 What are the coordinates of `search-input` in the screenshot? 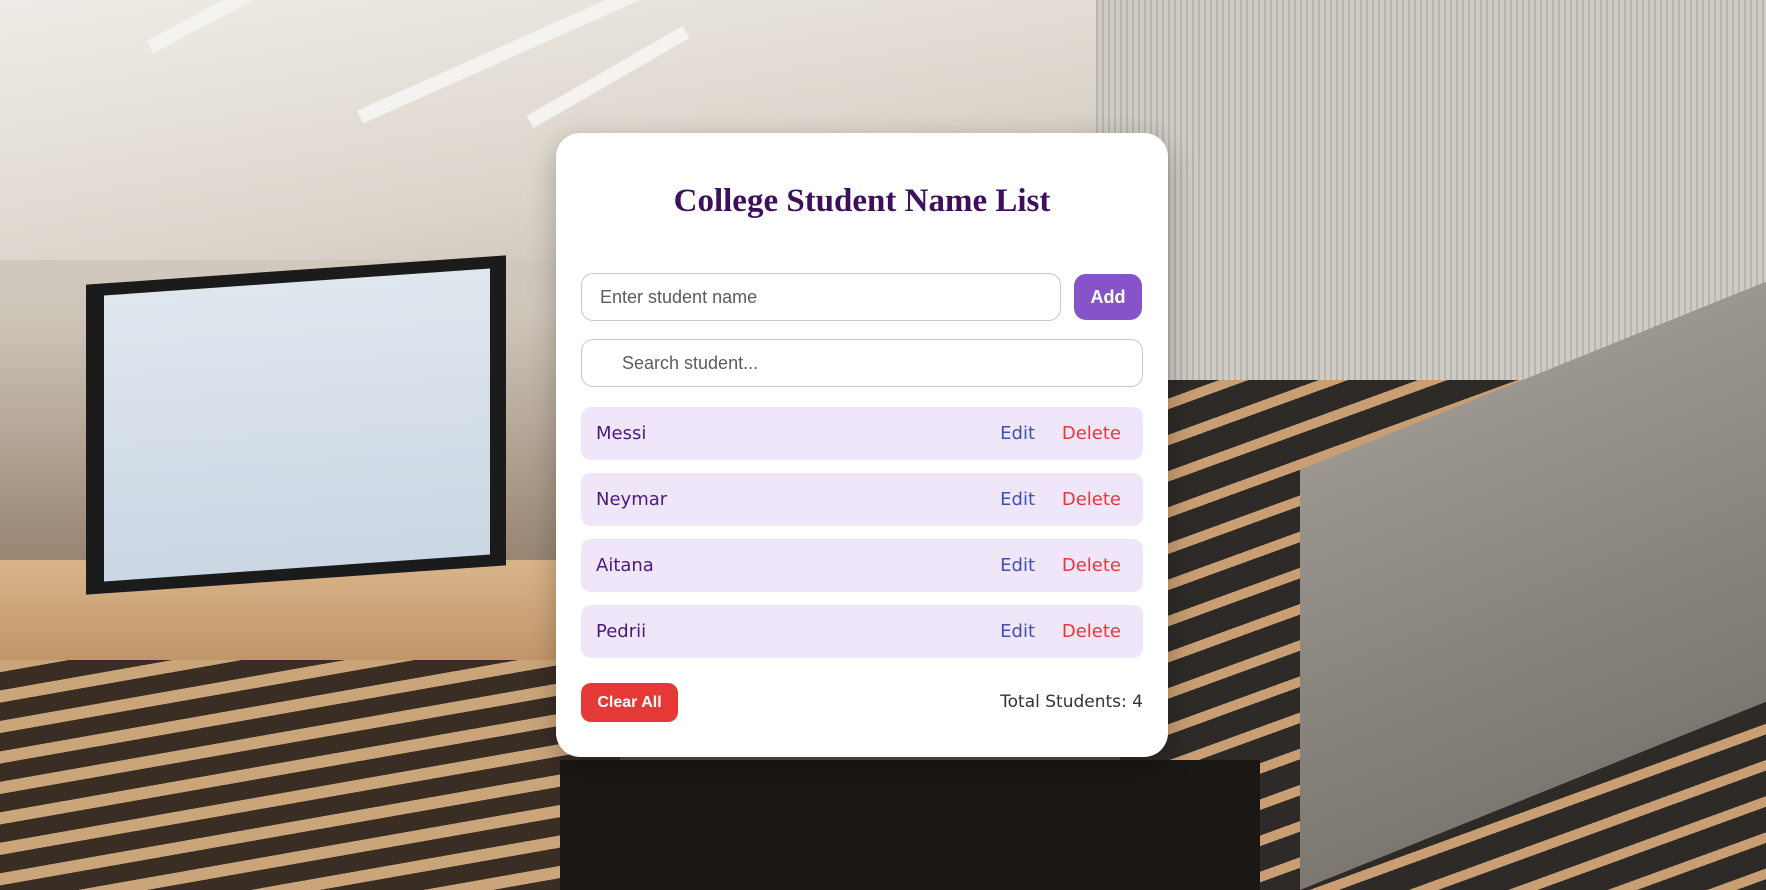 It's located at (862, 363).